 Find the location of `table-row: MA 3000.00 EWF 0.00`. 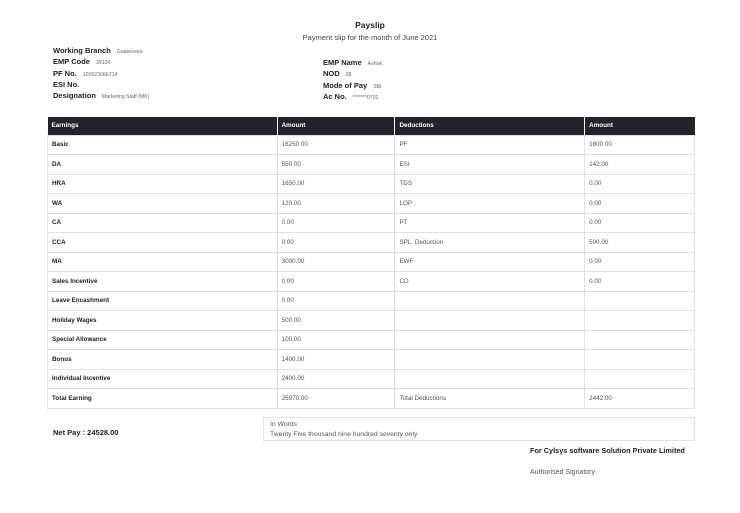

table-row: MA 3000.00 EWF 0.00 is located at coordinates (371, 261).